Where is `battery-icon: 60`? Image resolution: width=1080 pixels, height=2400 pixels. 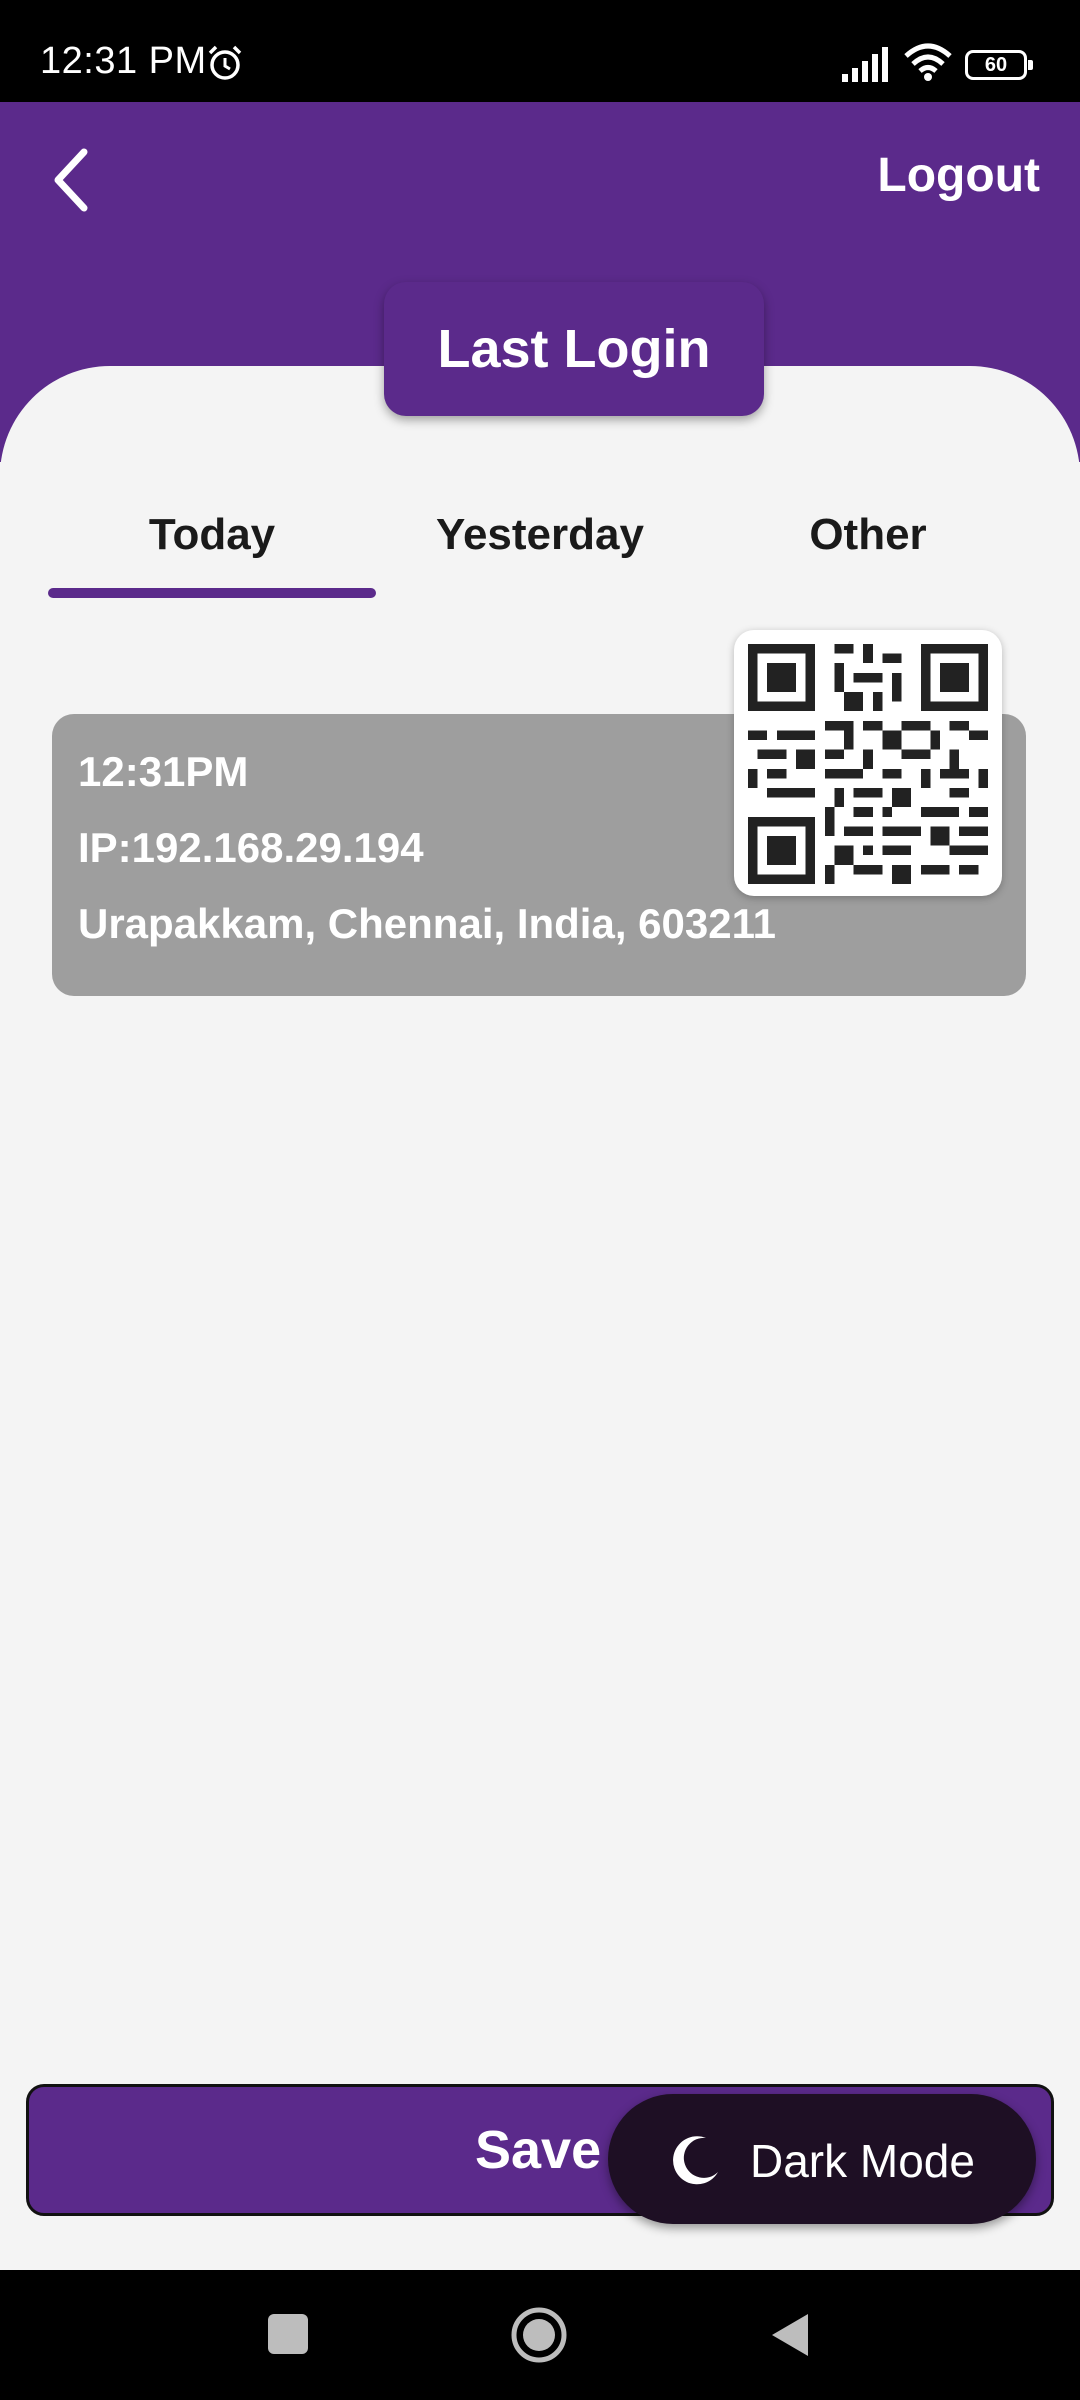 battery-icon: 60 is located at coordinates (999, 65).